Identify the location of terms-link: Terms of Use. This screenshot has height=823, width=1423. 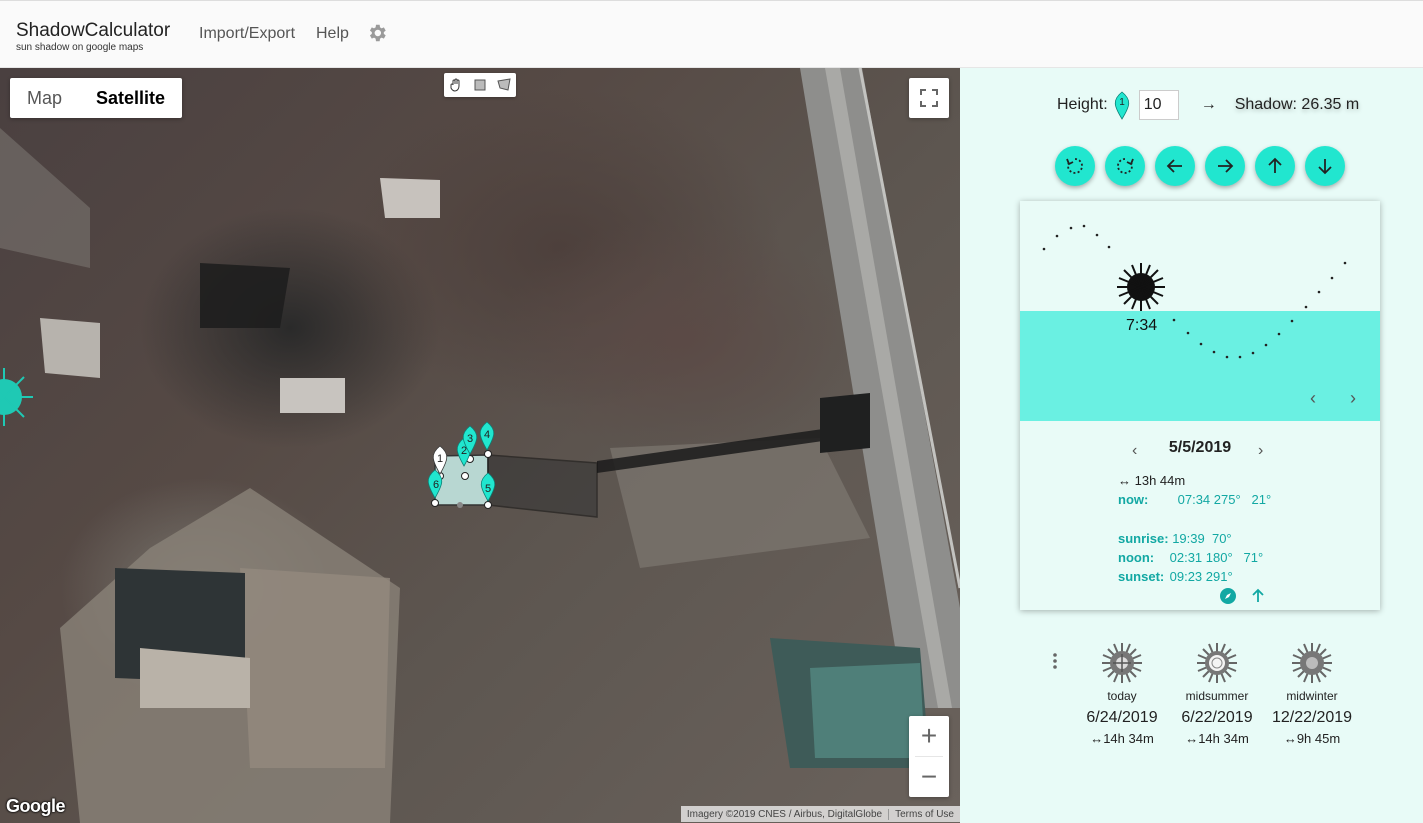
(924, 814).